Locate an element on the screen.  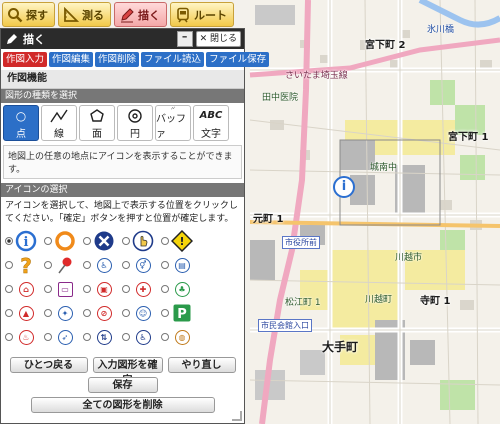
icon-option: ♣ is located at coordinates (180, 289).